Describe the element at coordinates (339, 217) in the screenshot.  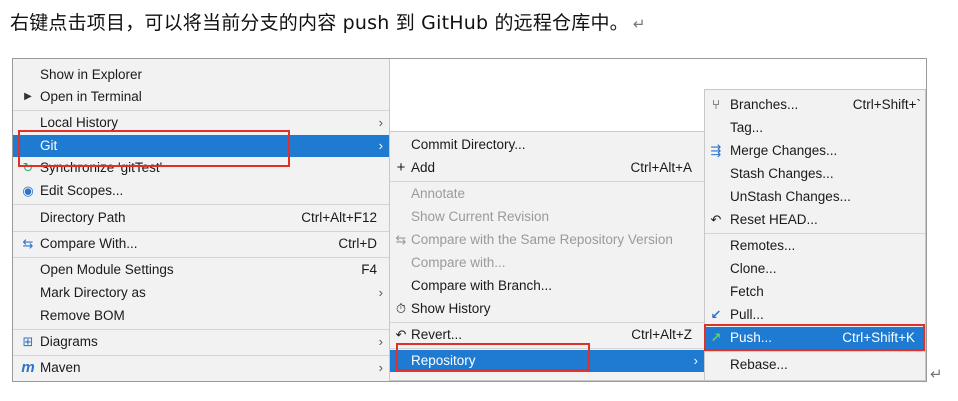
I see `shortcut-label: Ctrl+Alt+F12` at that location.